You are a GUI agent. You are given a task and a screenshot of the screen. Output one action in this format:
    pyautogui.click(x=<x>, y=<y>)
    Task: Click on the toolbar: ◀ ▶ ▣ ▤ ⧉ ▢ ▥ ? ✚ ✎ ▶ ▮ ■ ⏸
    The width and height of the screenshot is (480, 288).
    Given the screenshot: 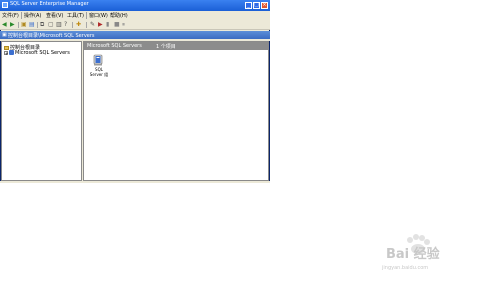 What is the action you would take?
    pyautogui.click(x=135, y=25)
    